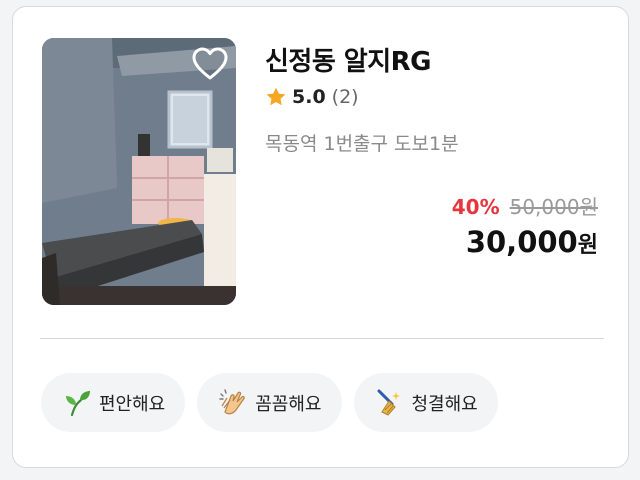 This screenshot has width=640, height=480. I want to click on review-tags: 편안해요 꼼꼼해요 청결해요, so click(269, 402).